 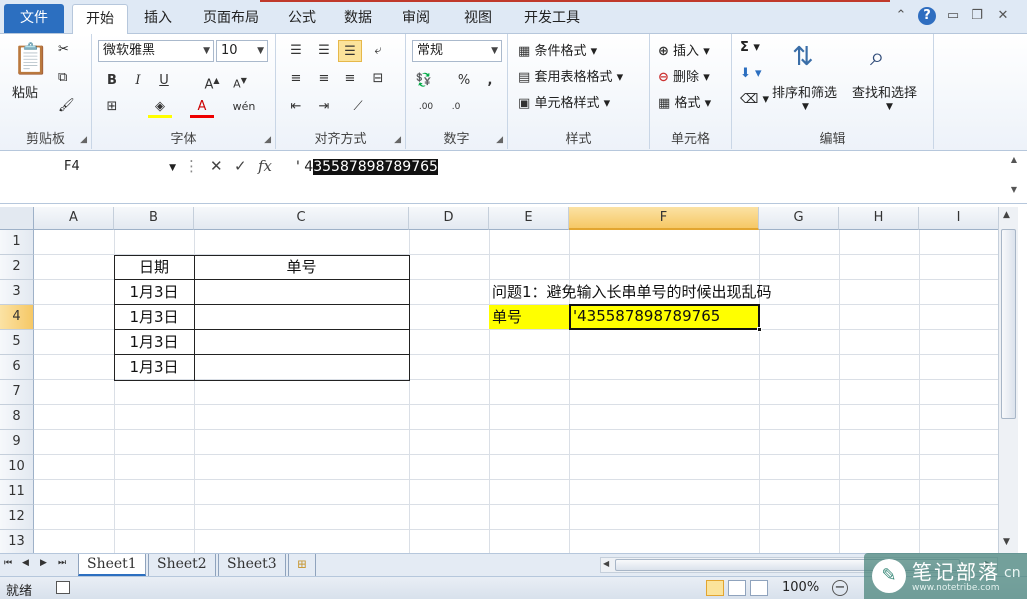 I want to click on insert-sheet-icon: ⊞, so click(x=302, y=565).